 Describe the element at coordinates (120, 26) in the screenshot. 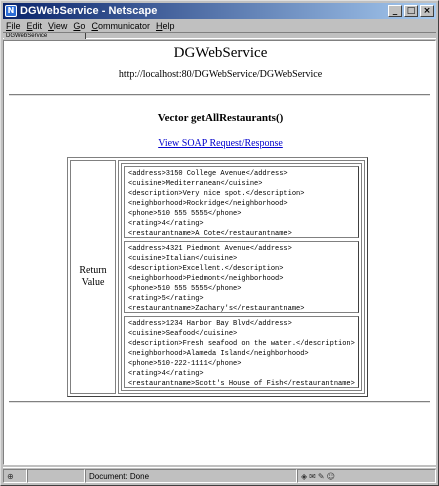

I see `menu-communicator: Communicator` at that location.